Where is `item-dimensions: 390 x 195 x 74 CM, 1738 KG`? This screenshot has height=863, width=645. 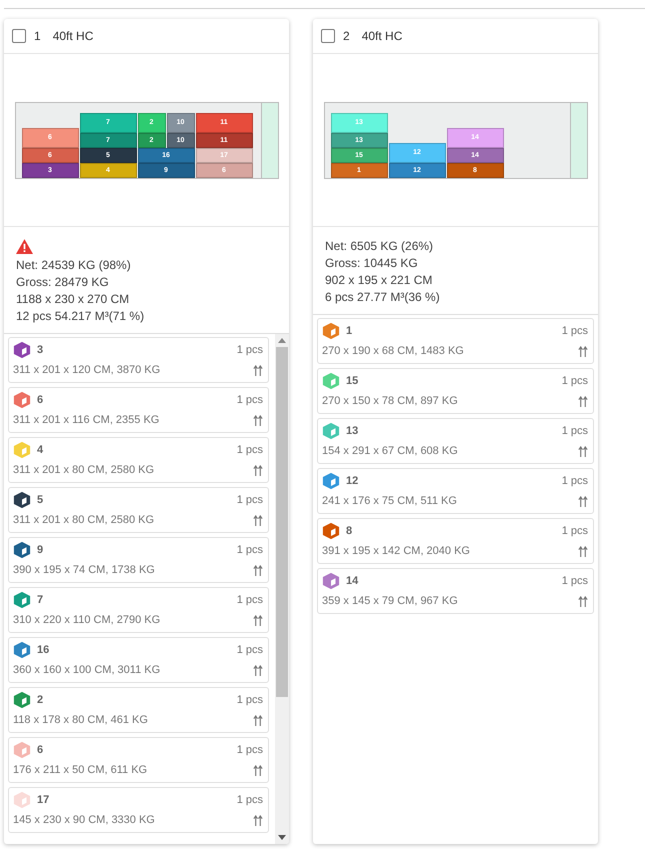 item-dimensions: 390 x 195 x 74 CM, 1738 KG is located at coordinates (84, 570).